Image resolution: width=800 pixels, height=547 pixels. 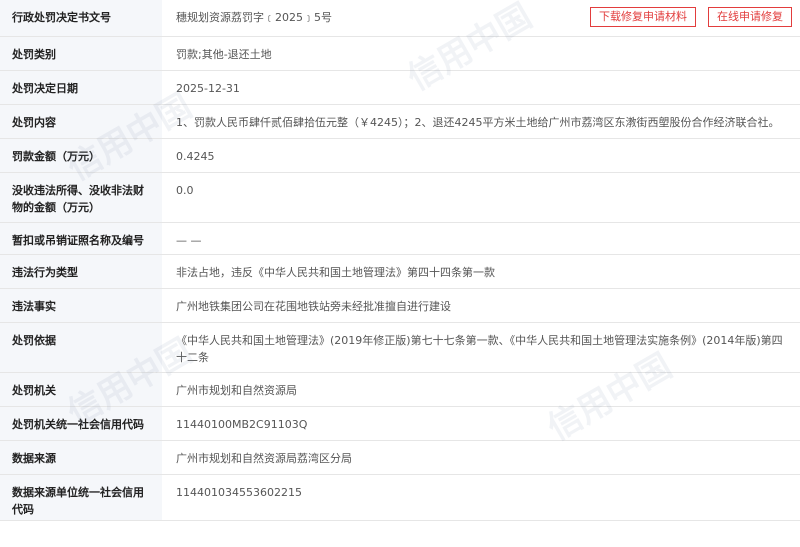 What do you see at coordinates (81, 457) in the screenshot?
I see `label-data-source: 数据来源` at bounding box center [81, 457].